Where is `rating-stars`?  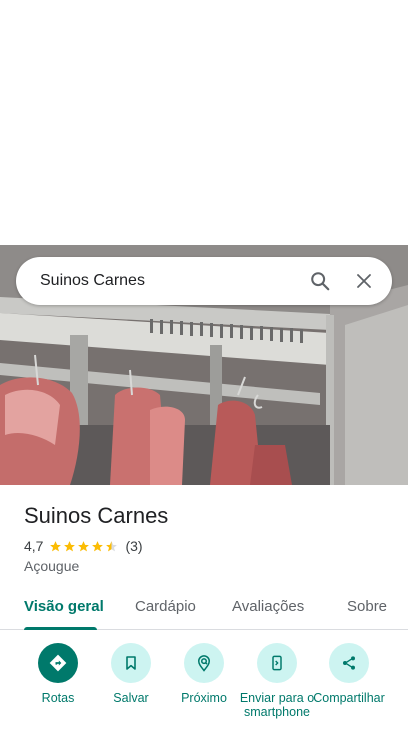 rating-stars is located at coordinates (84, 546).